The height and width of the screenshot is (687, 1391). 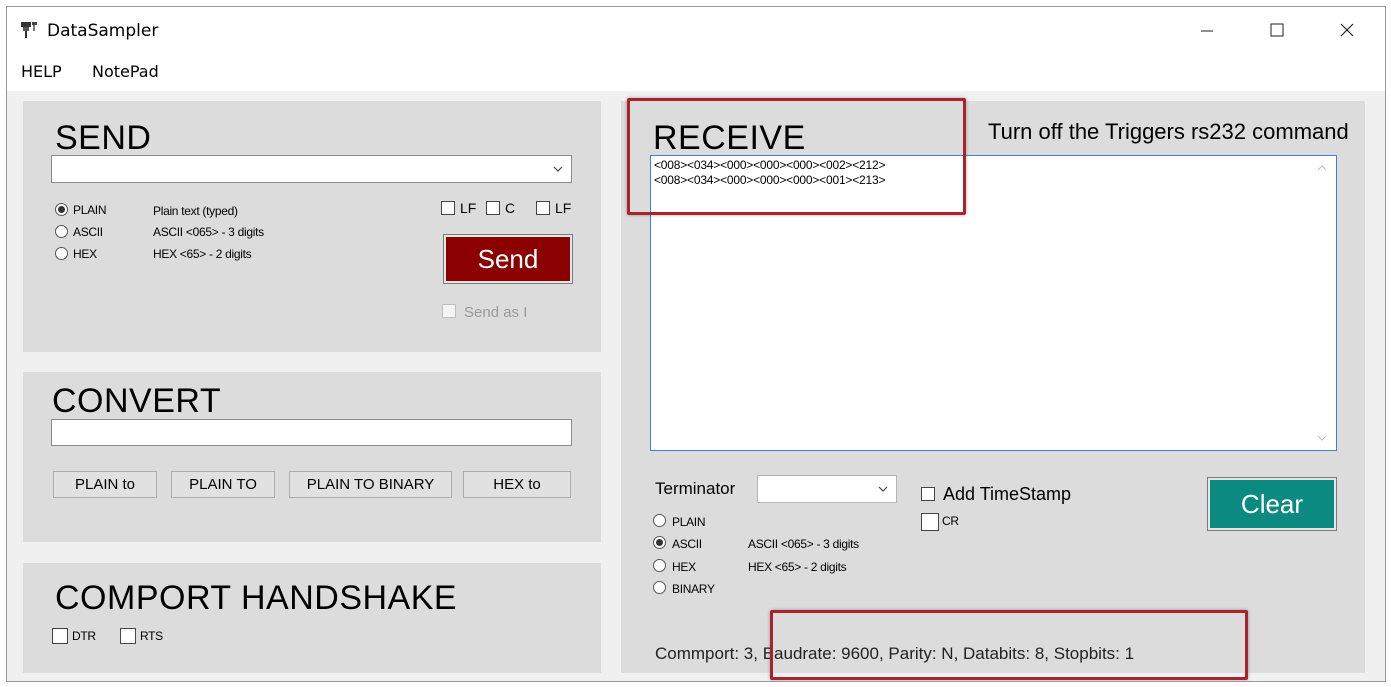 What do you see at coordinates (684, 567) in the screenshot?
I see `receive-mode-hex-label: HEX` at bounding box center [684, 567].